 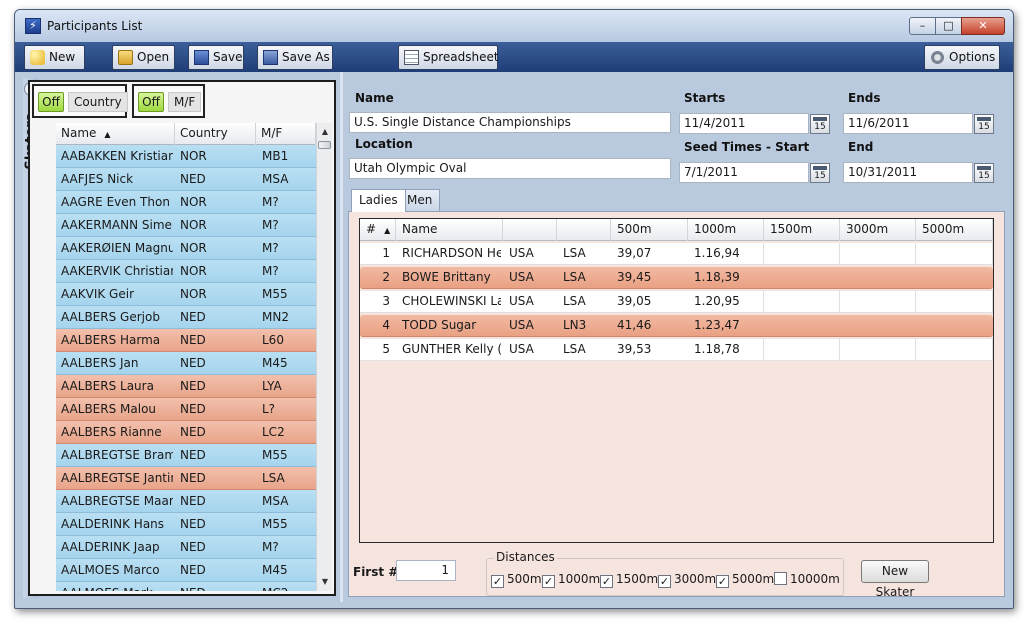 I want to click on skater-row: AAKERMANN Simen NOR M?, so click(x=186, y=225).